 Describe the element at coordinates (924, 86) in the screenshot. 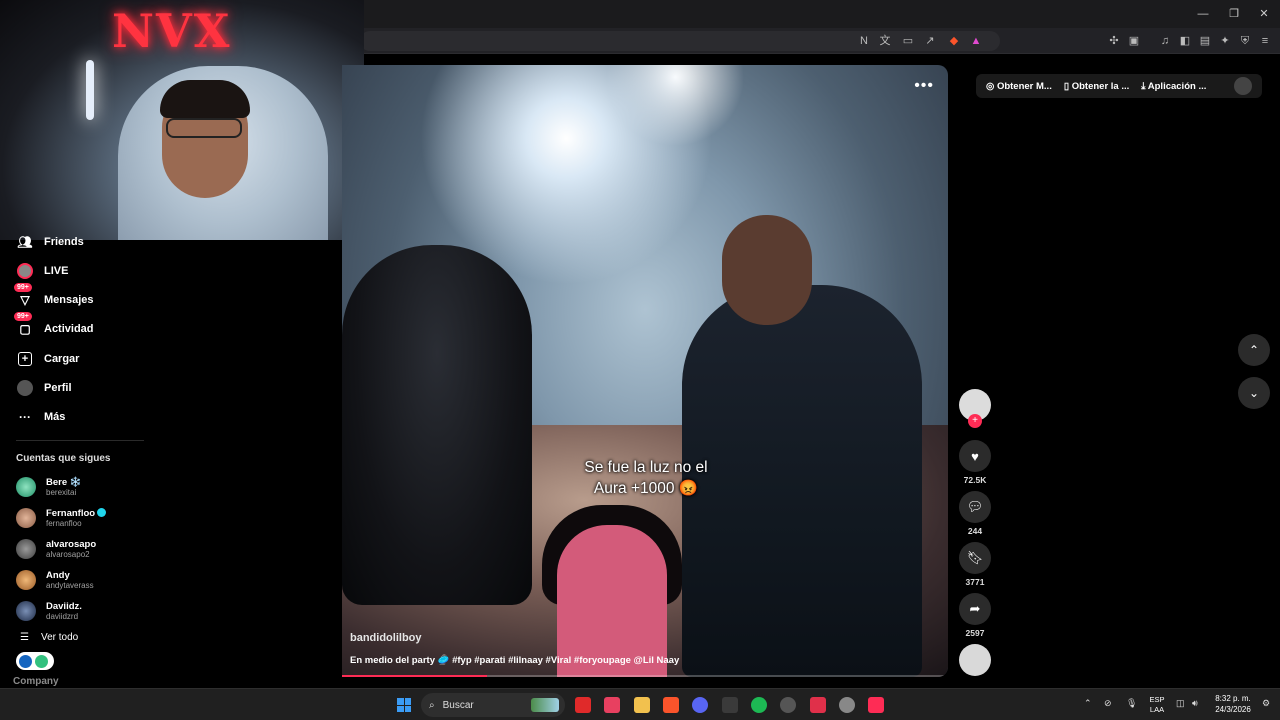

I see `more-options-icon: •••` at that location.